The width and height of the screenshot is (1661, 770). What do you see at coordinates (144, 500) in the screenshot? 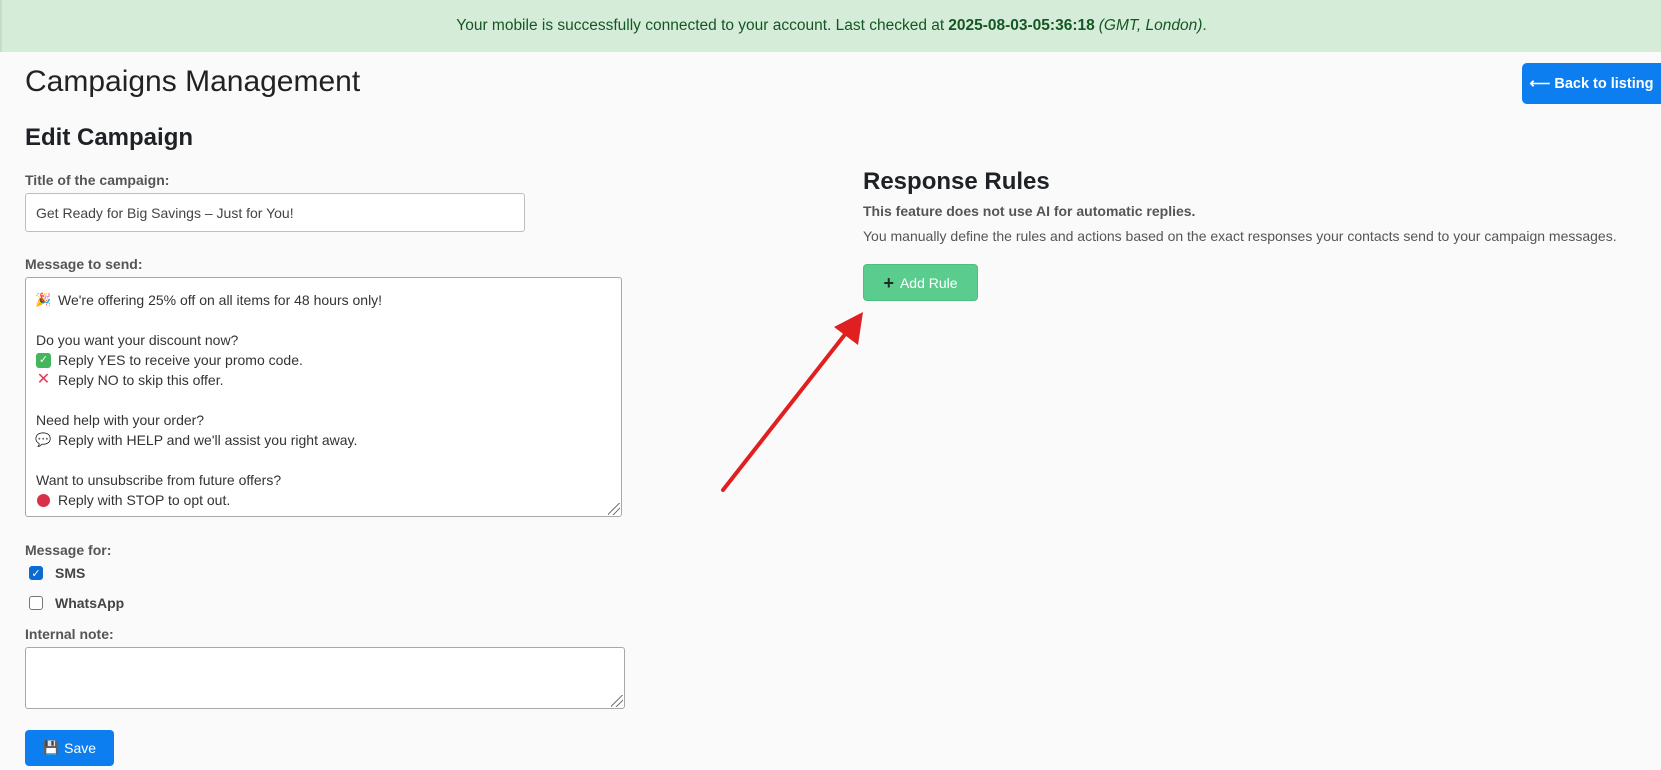
I see `message-line-text: Reply with STOP to opt out.` at bounding box center [144, 500].